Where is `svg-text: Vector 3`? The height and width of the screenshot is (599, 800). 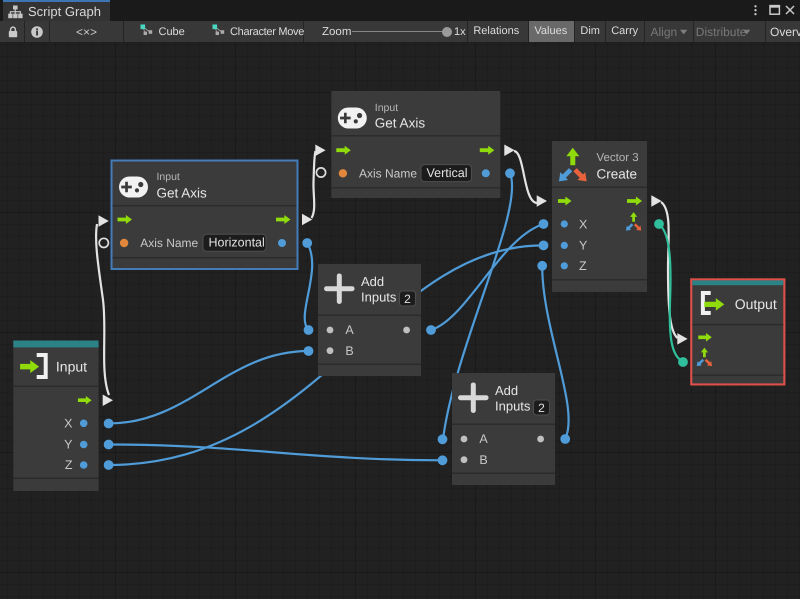
svg-text: Vector 3 is located at coordinates (618, 158).